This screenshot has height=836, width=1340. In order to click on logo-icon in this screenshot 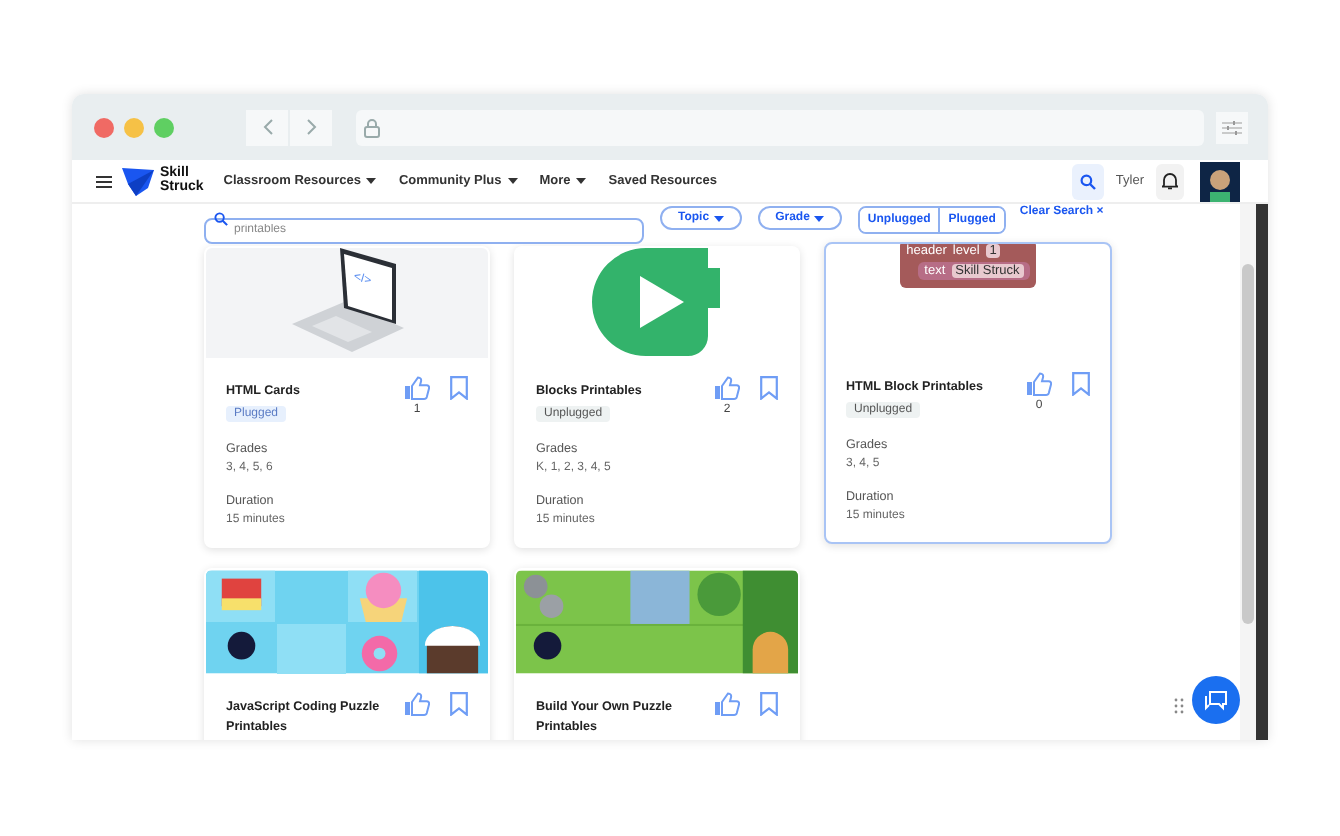, I will do `click(138, 181)`.